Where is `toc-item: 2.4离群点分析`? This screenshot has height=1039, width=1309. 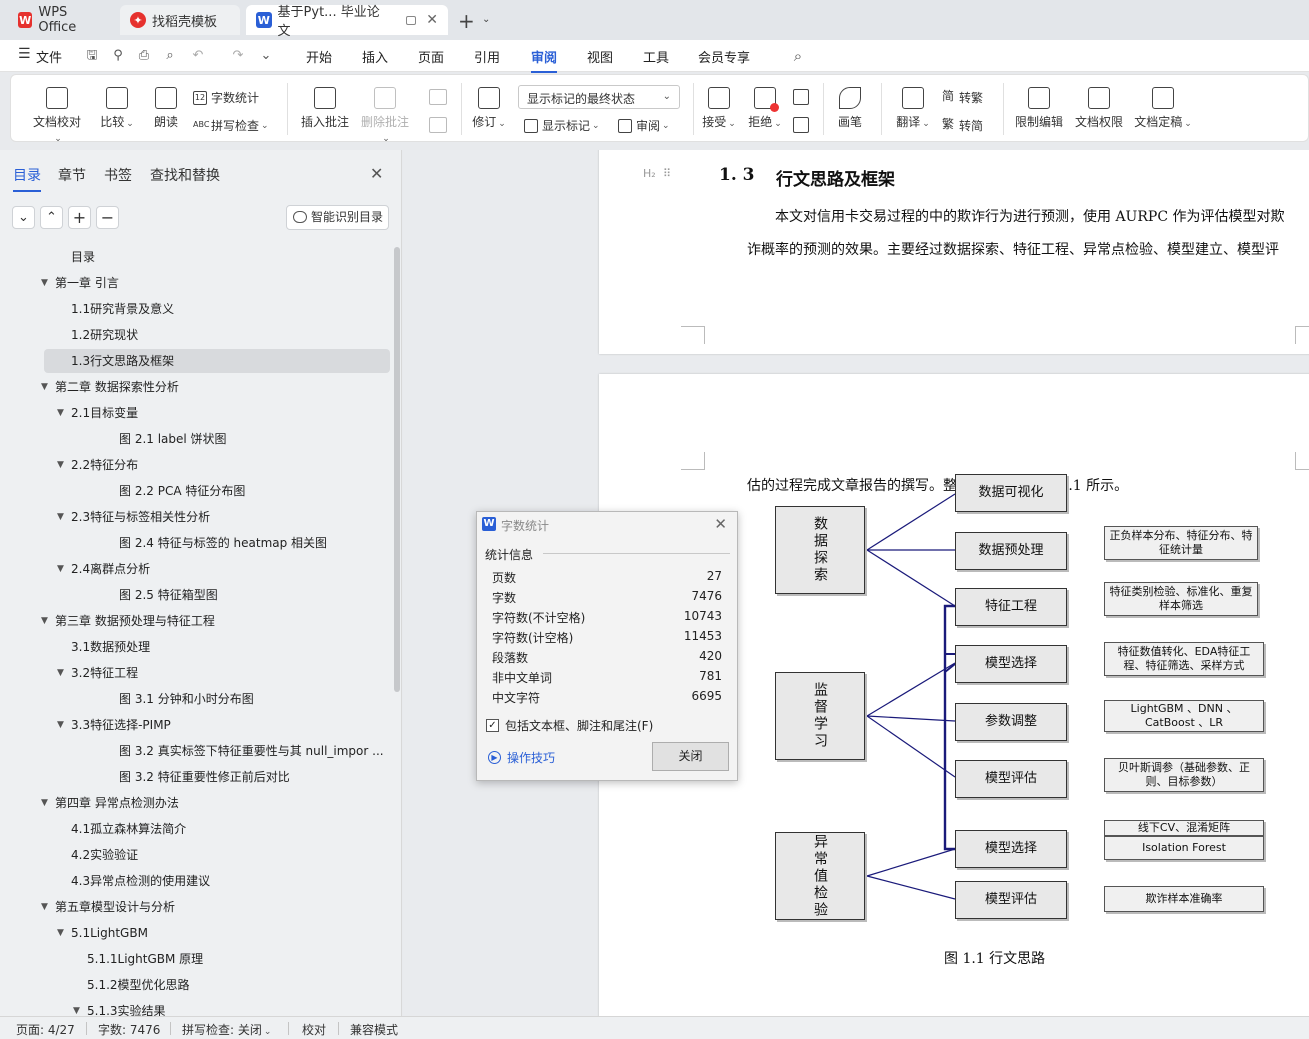 toc-item: 2.4离群点分析 is located at coordinates (217, 569).